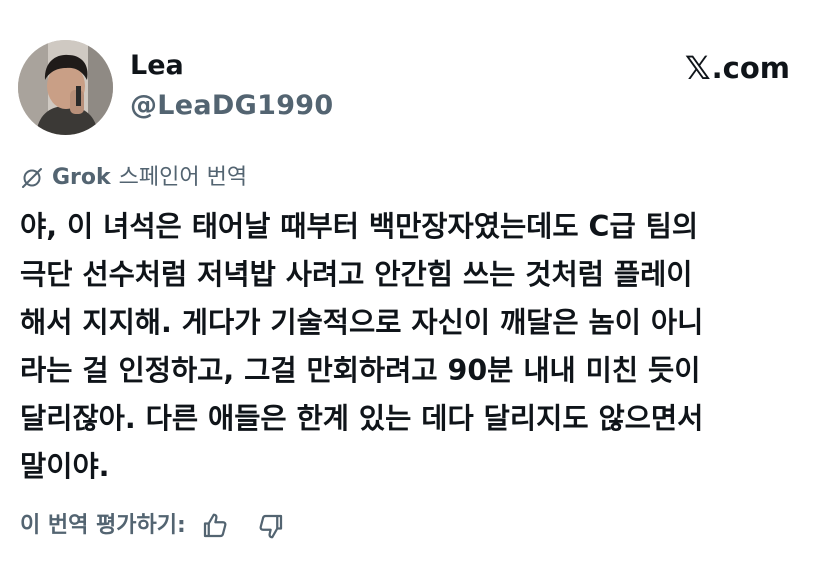 The width and height of the screenshot is (828, 575). I want to click on grok-icon, so click(32, 178).